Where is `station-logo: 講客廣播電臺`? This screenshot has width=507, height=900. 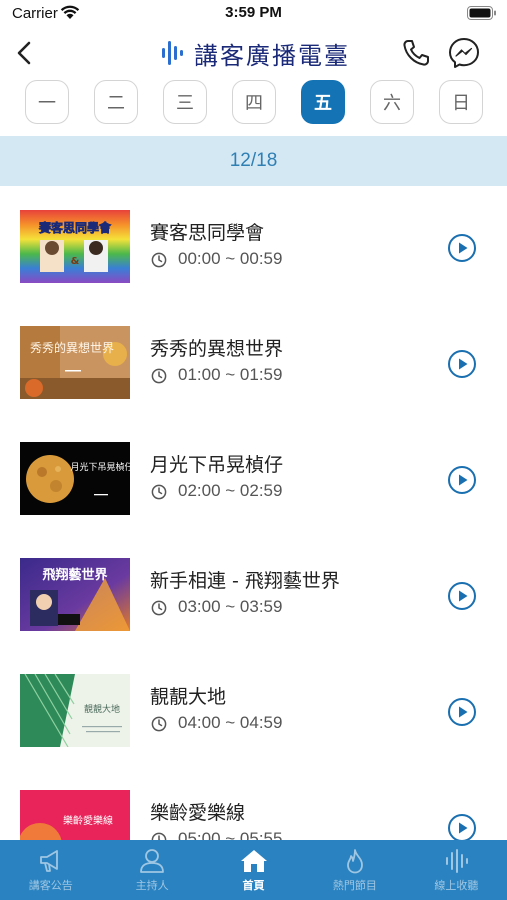
station-logo: 講客廣播電臺 is located at coordinates (255, 53).